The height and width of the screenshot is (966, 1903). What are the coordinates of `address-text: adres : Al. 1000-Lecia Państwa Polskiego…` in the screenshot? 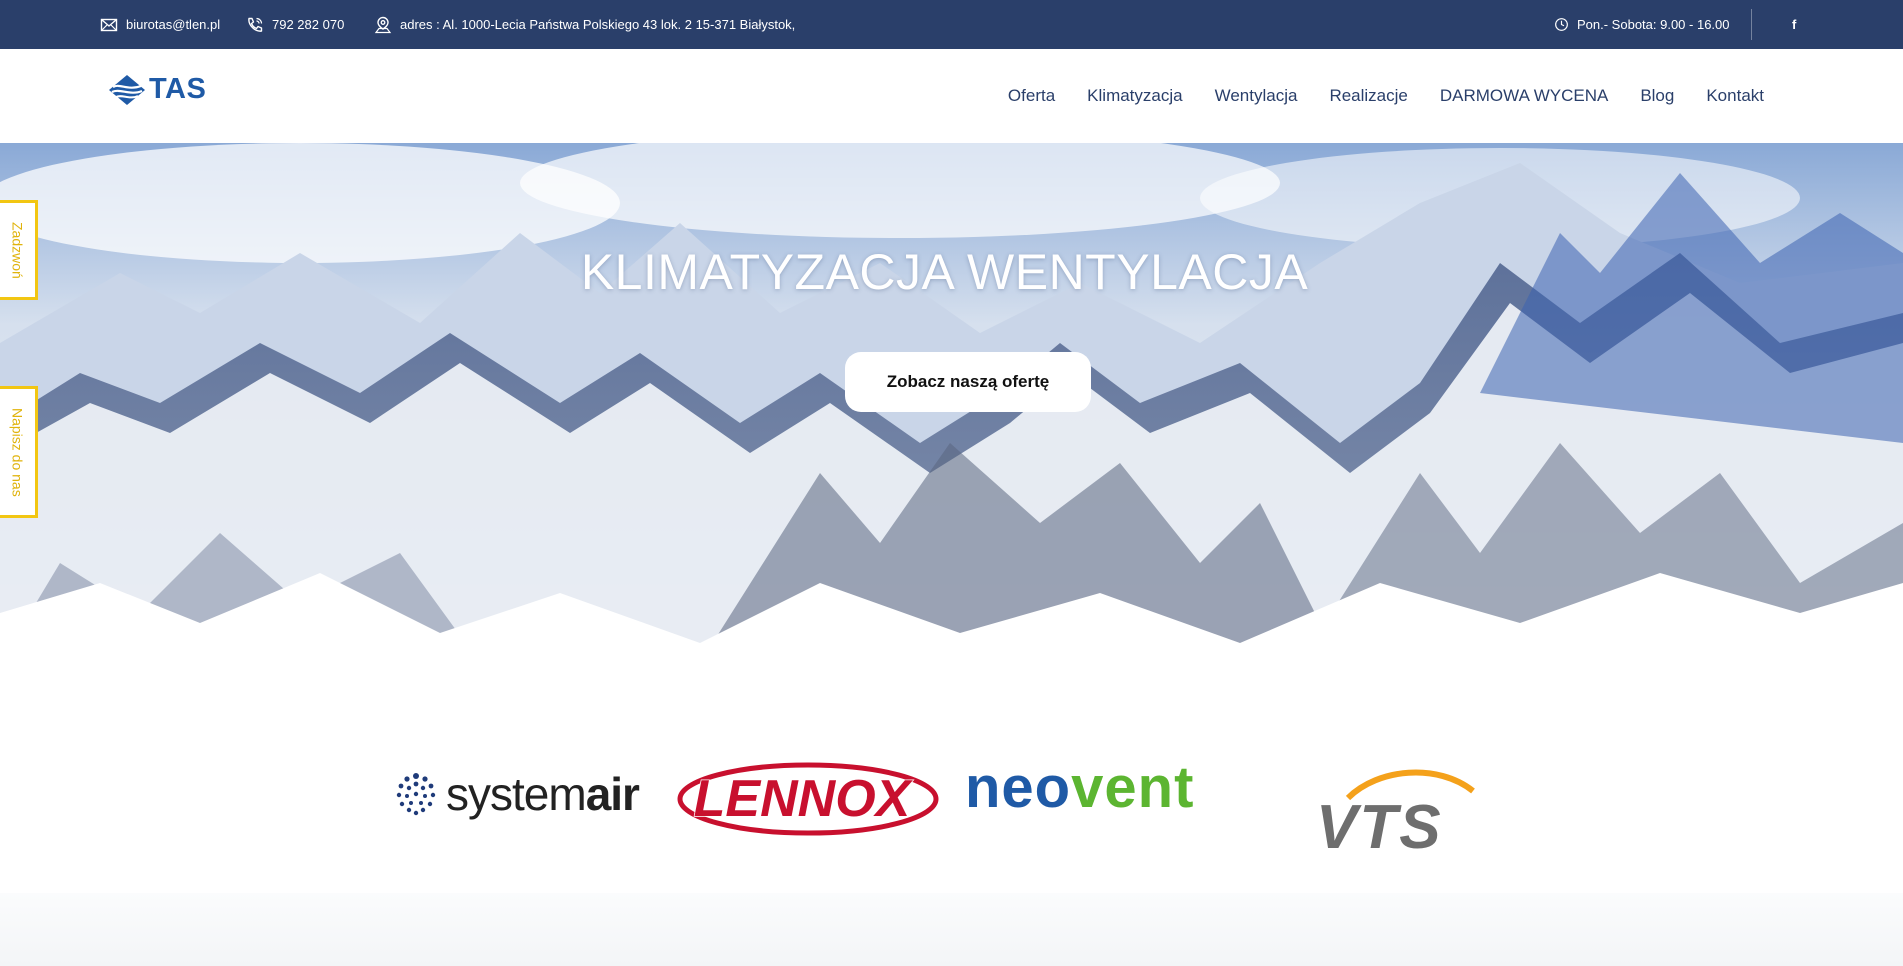 It's located at (598, 24).